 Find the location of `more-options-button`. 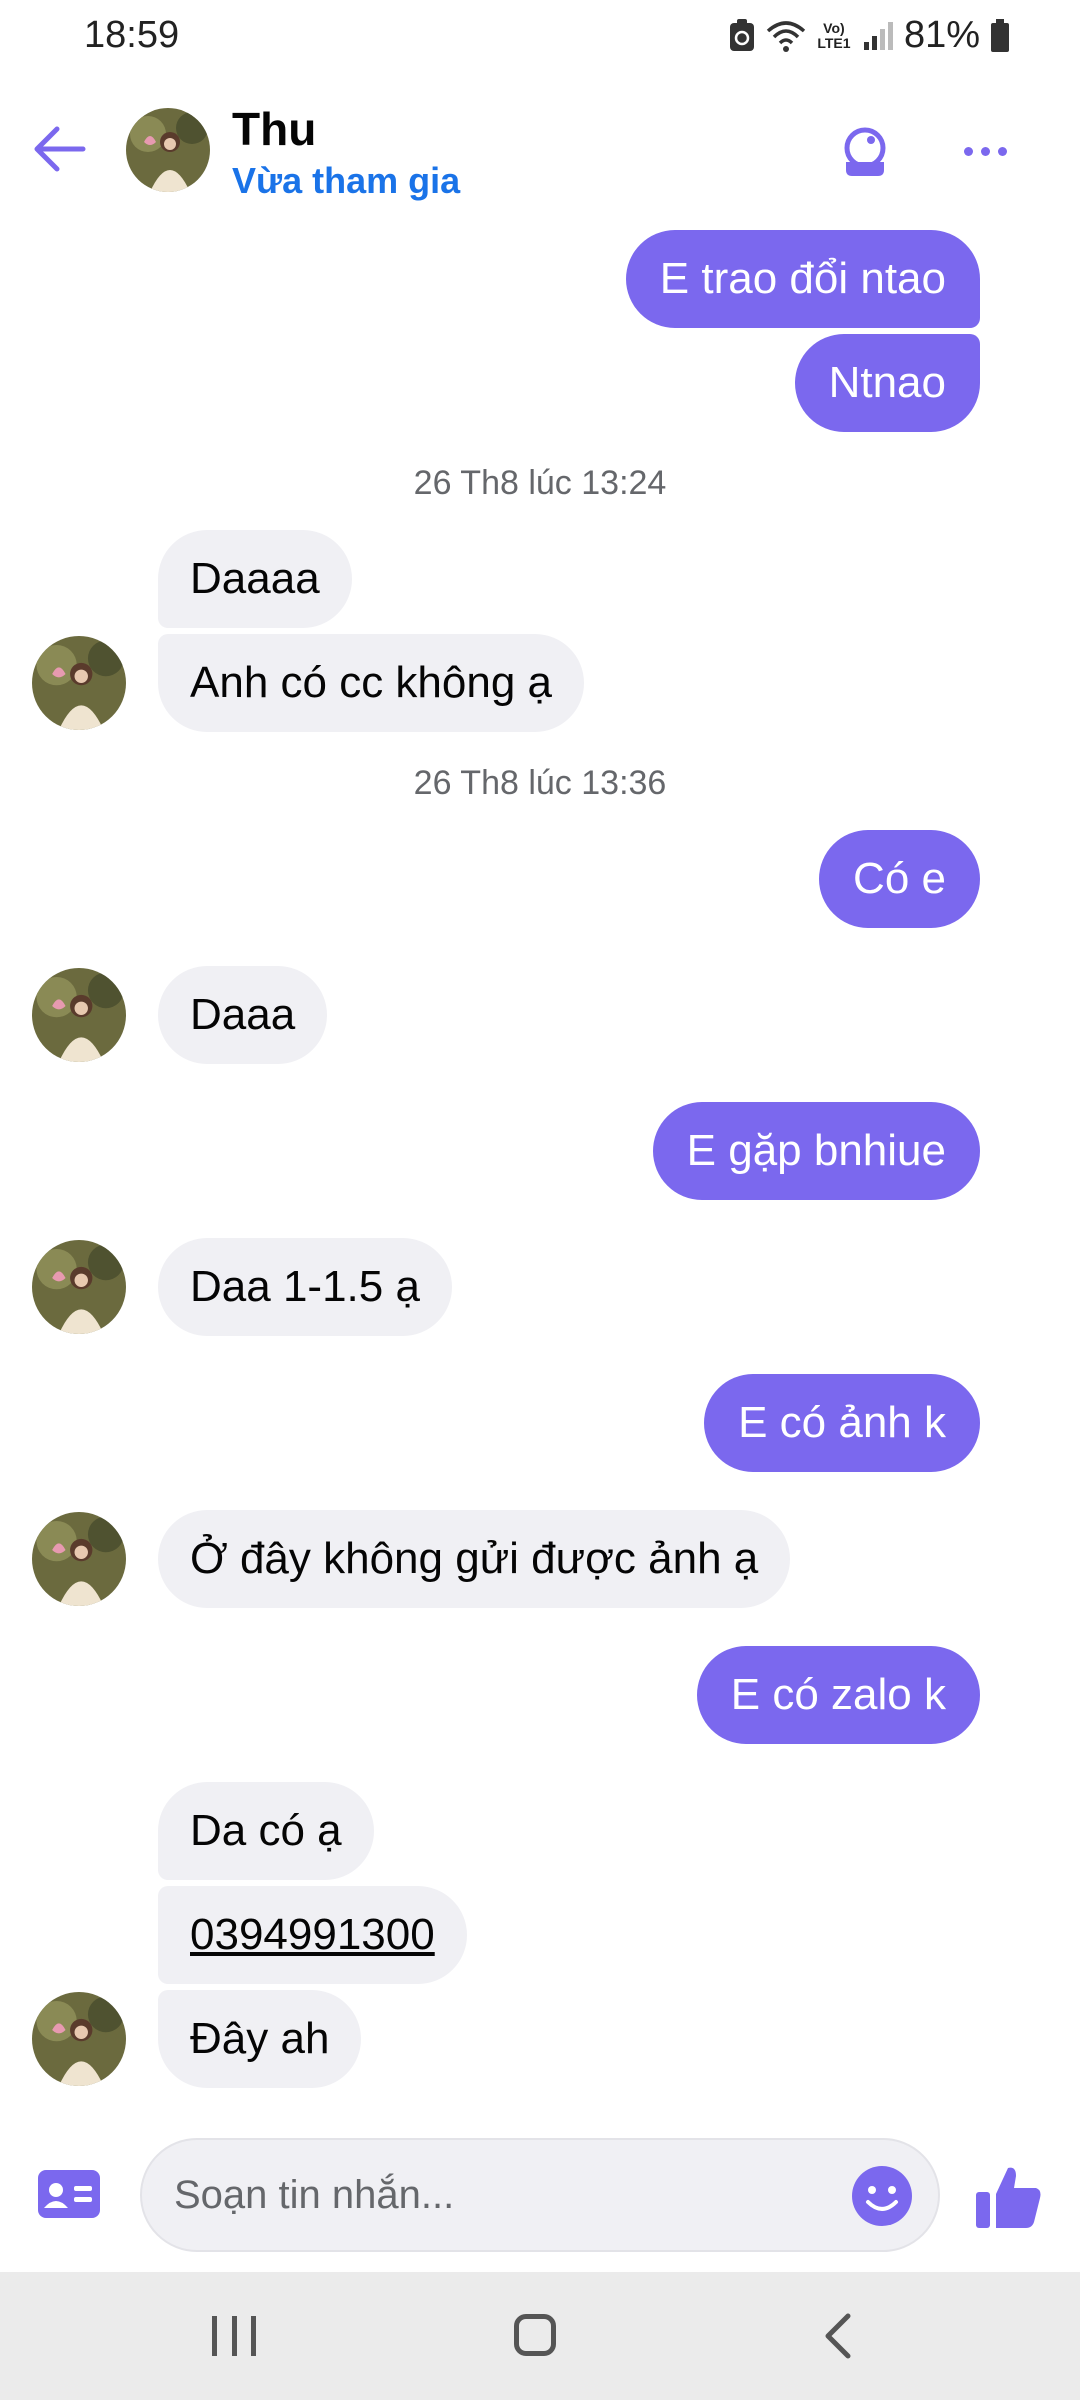

more-options-button is located at coordinates (985, 151).